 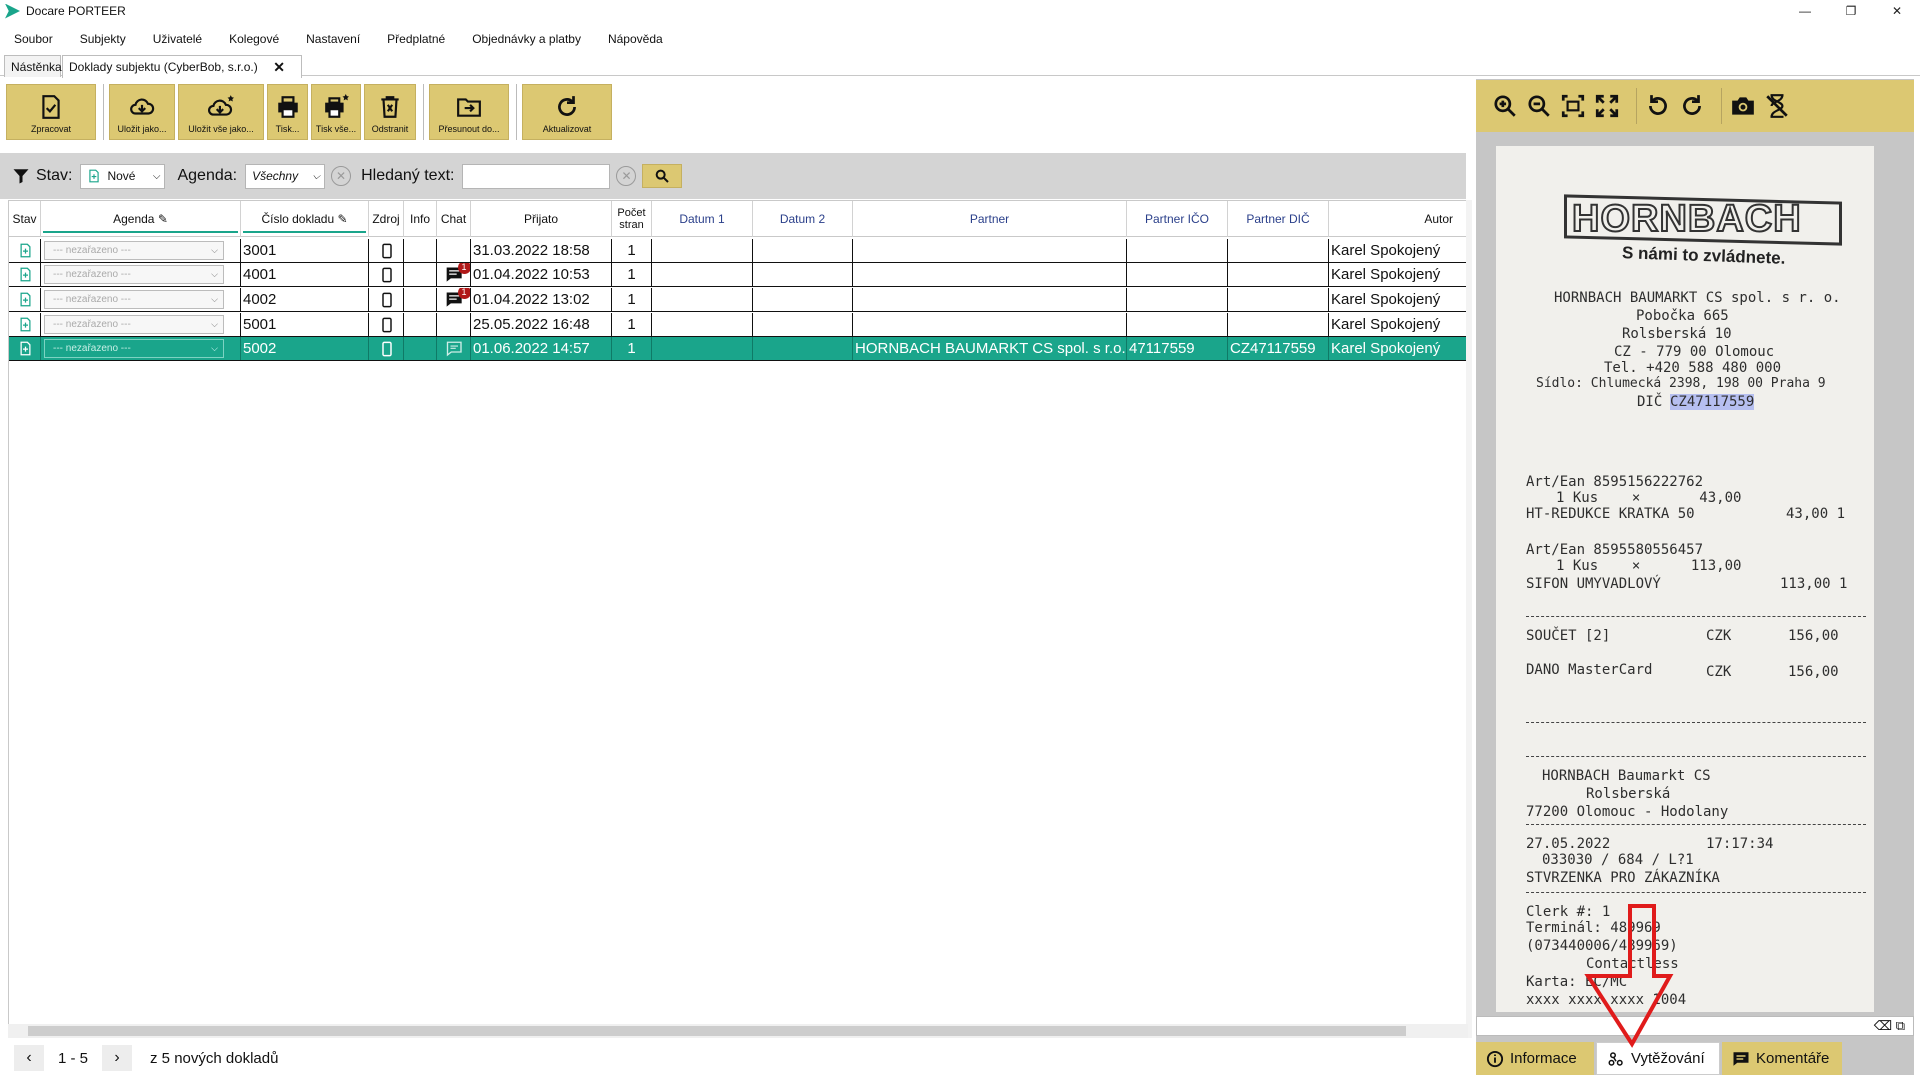 I want to click on menu-predplatne: Předplatné, so click(x=416, y=39).